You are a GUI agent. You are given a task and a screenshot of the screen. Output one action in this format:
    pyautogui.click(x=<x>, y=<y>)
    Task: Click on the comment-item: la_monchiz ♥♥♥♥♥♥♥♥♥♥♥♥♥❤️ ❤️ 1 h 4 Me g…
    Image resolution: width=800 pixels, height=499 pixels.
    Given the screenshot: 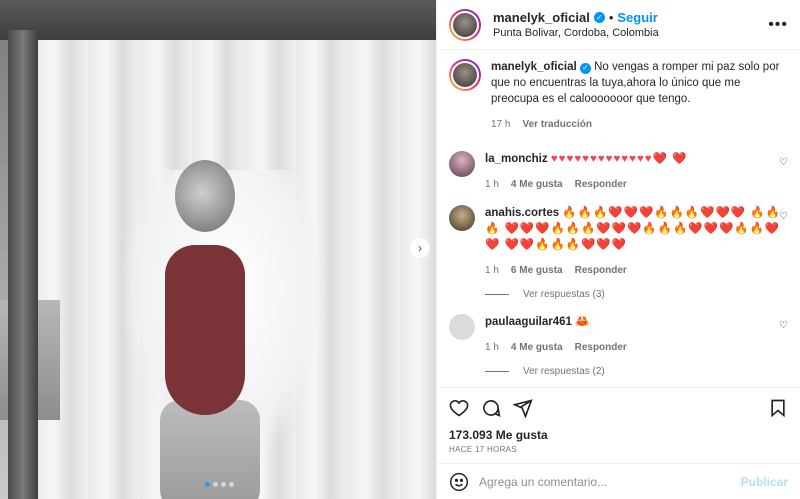 What is the action you would take?
    pyautogui.click(x=618, y=172)
    